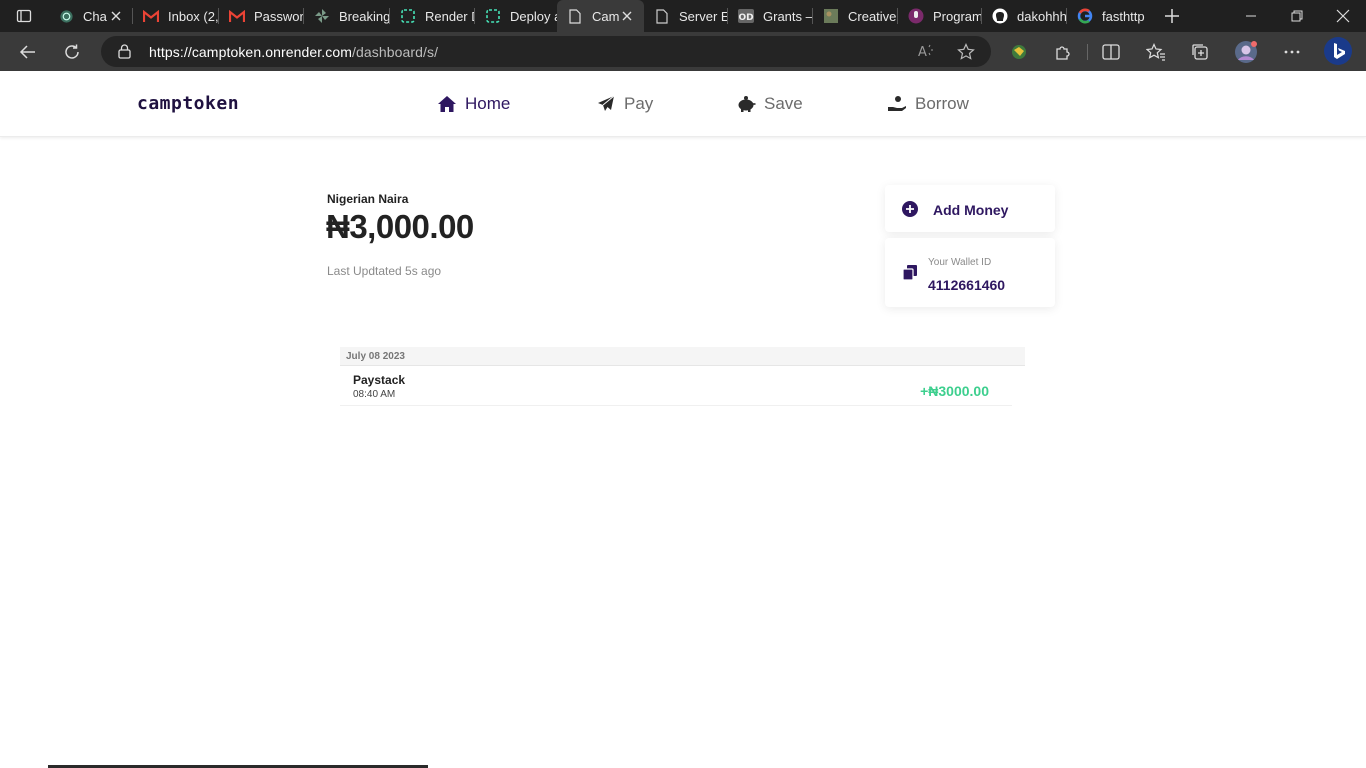 The height and width of the screenshot is (768, 1366). I want to click on tab-title: Breaking, so click(364, 16).